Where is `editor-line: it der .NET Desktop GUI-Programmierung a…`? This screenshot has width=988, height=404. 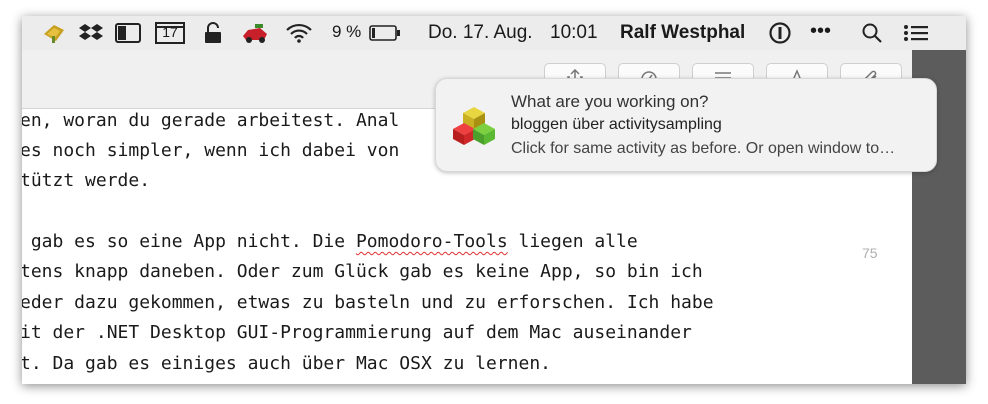
editor-line: it der .NET Desktop GUI-Programmierung a… is located at coordinates (357, 332).